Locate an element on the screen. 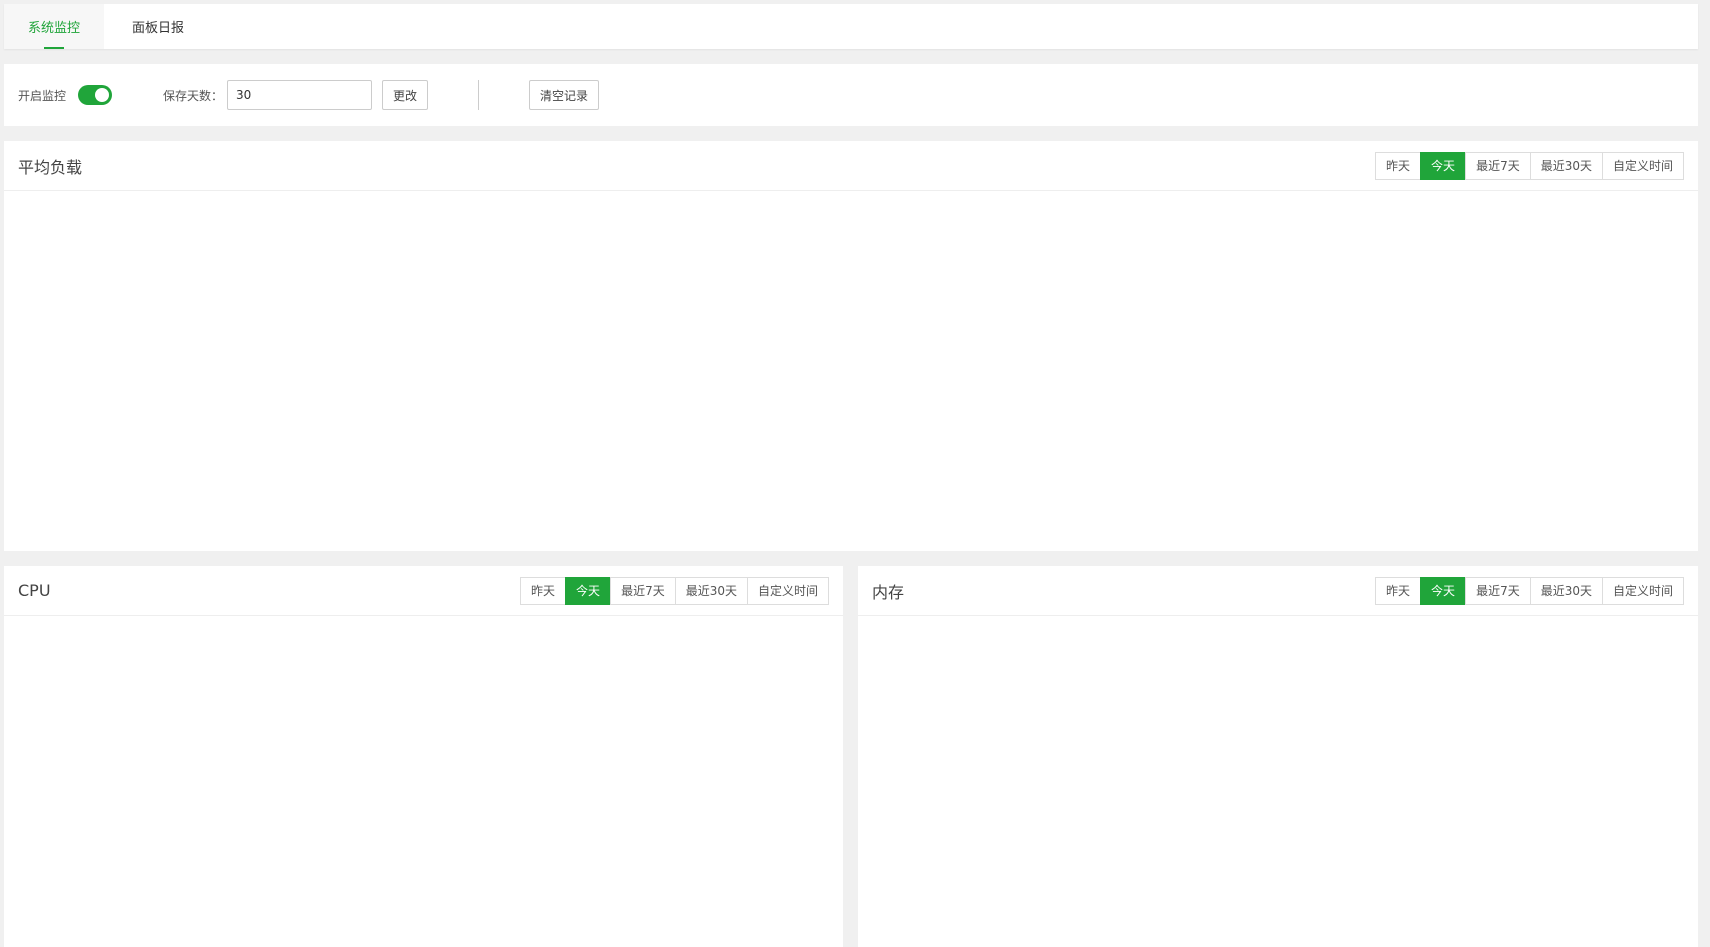 This screenshot has width=1710, height=947. retention-days-input is located at coordinates (300, 95).